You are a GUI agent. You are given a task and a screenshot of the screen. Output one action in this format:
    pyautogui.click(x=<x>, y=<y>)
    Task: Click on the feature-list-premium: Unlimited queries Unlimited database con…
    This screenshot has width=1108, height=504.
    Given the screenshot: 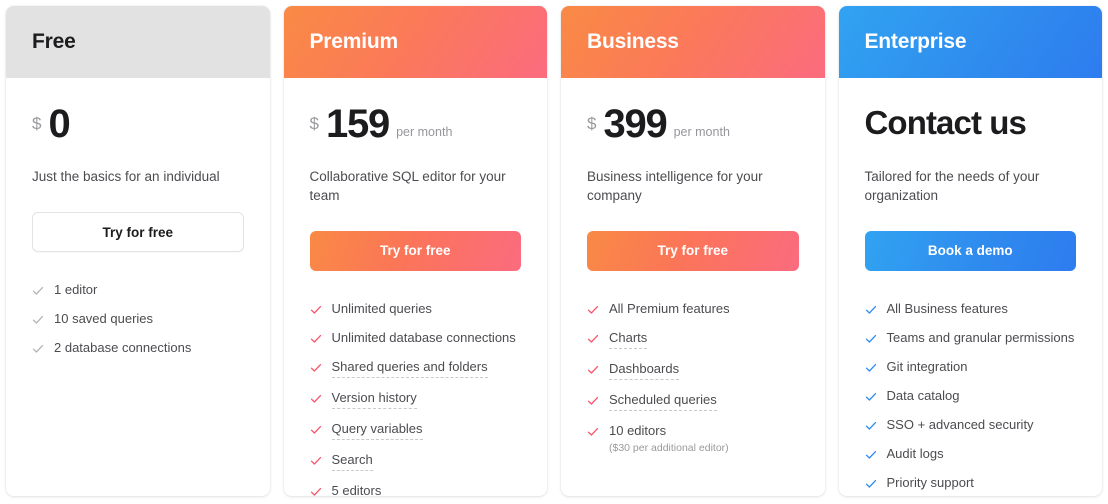 What is the action you would take?
    pyautogui.click(x=416, y=395)
    